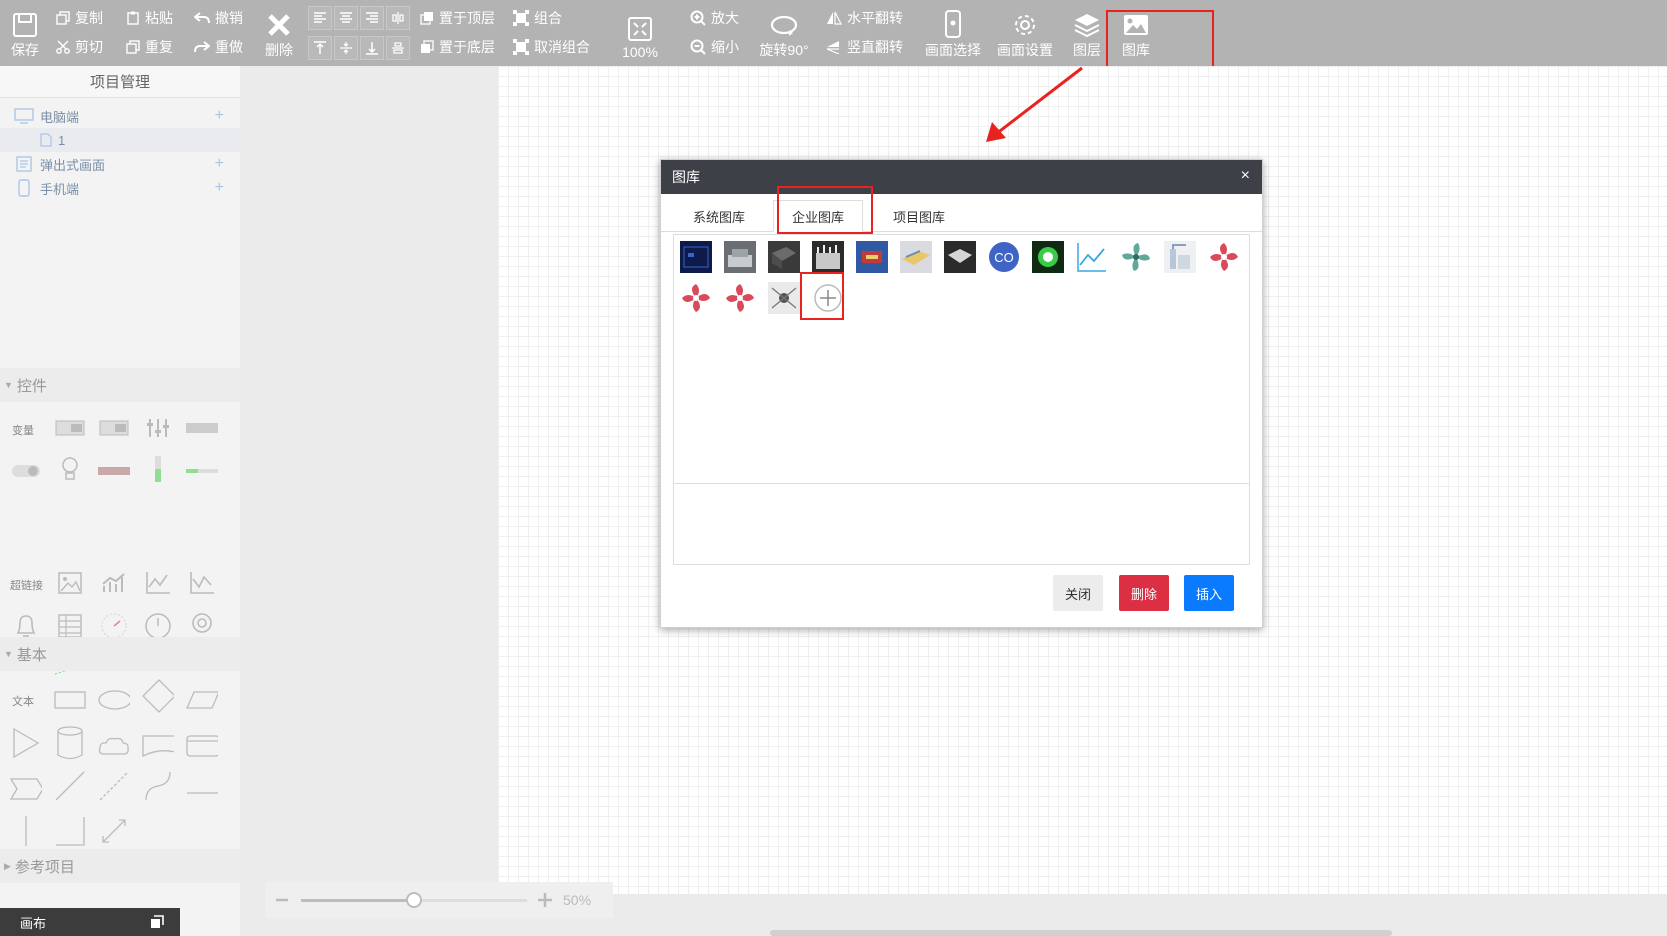 The height and width of the screenshot is (936, 1667). What do you see at coordinates (457, 18) in the screenshot?
I see `bring-to-top-button: 置于顶层` at bounding box center [457, 18].